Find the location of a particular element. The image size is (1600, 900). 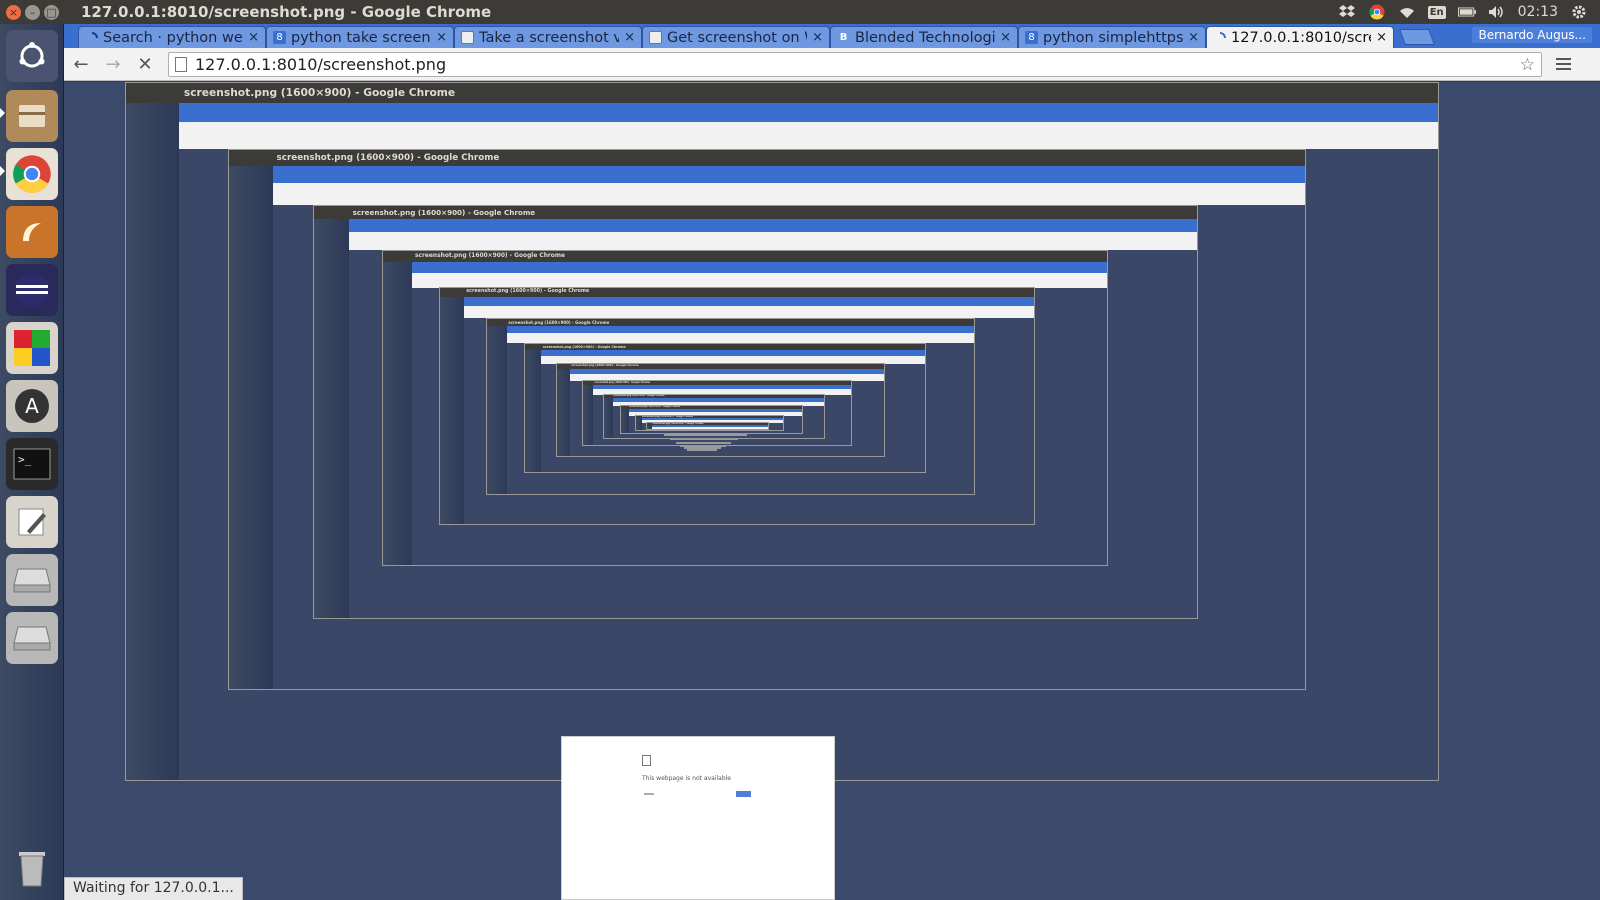

software-center-icon: A is located at coordinates (32, 406).